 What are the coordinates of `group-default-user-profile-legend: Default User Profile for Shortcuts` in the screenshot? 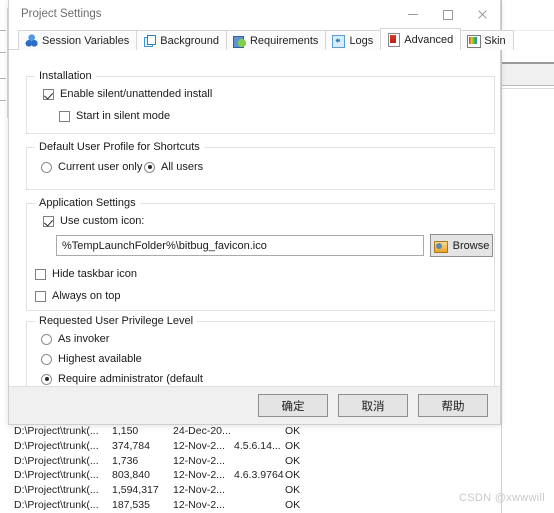 It's located at (119, 147).